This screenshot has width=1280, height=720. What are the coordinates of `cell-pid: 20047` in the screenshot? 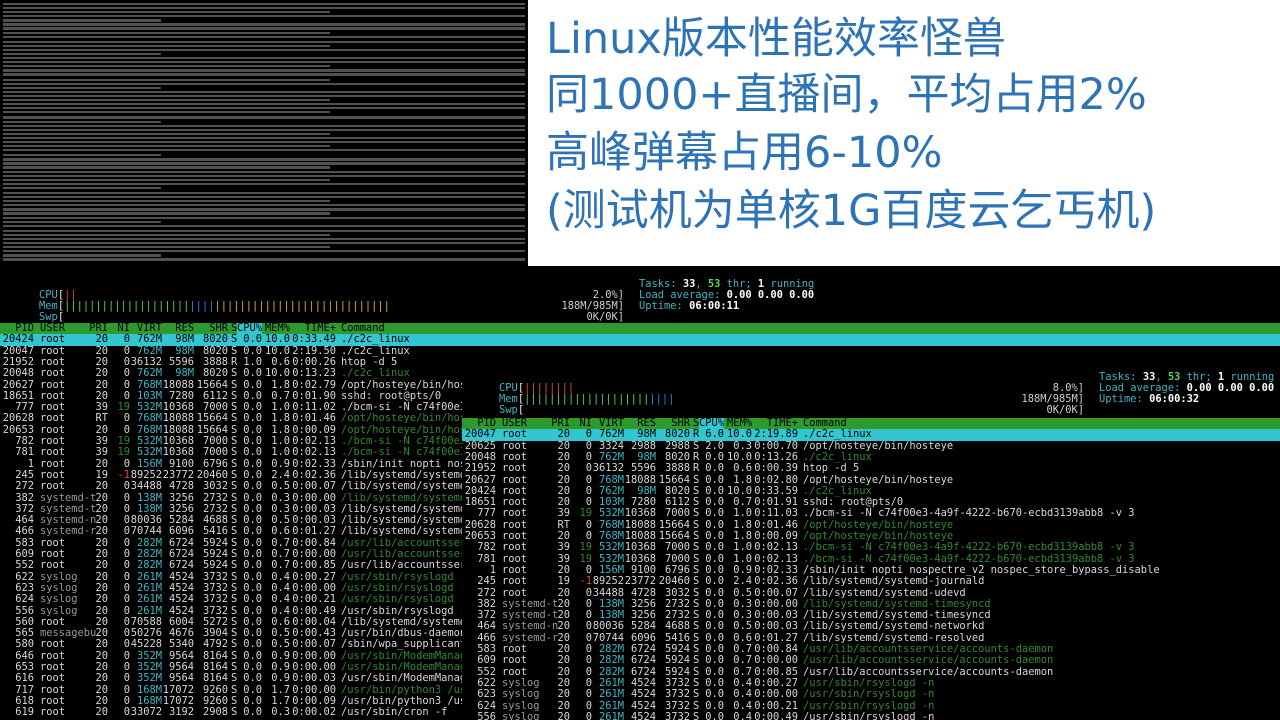 It's located at (480, 434).